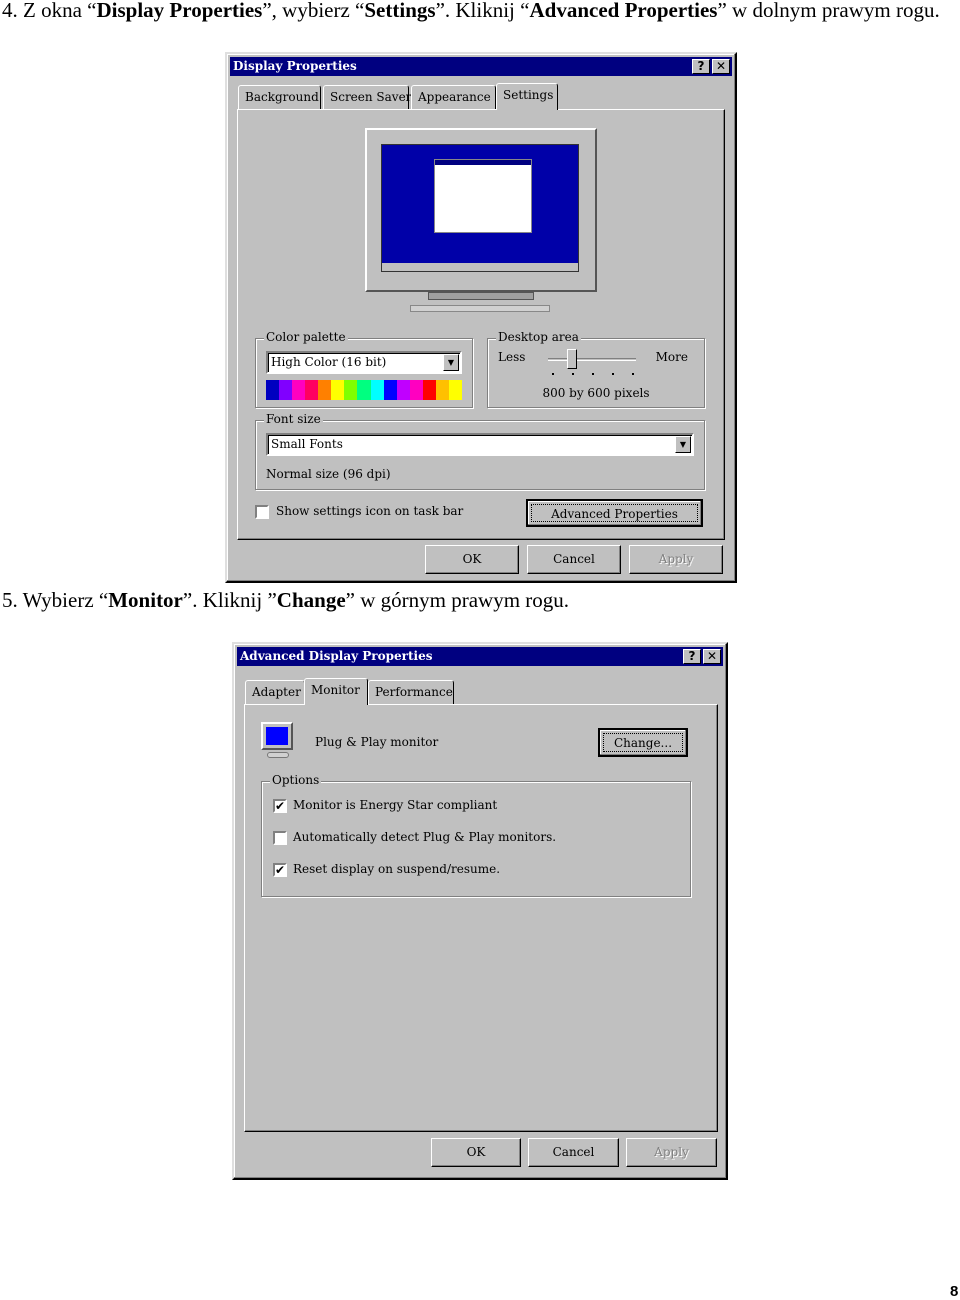 The height and width of the screenshot is (1300, 960). What do you see at coordinates (954, 1291) in the screenshot?
I see `page-number: 8` at bounding box center [954, 1291].